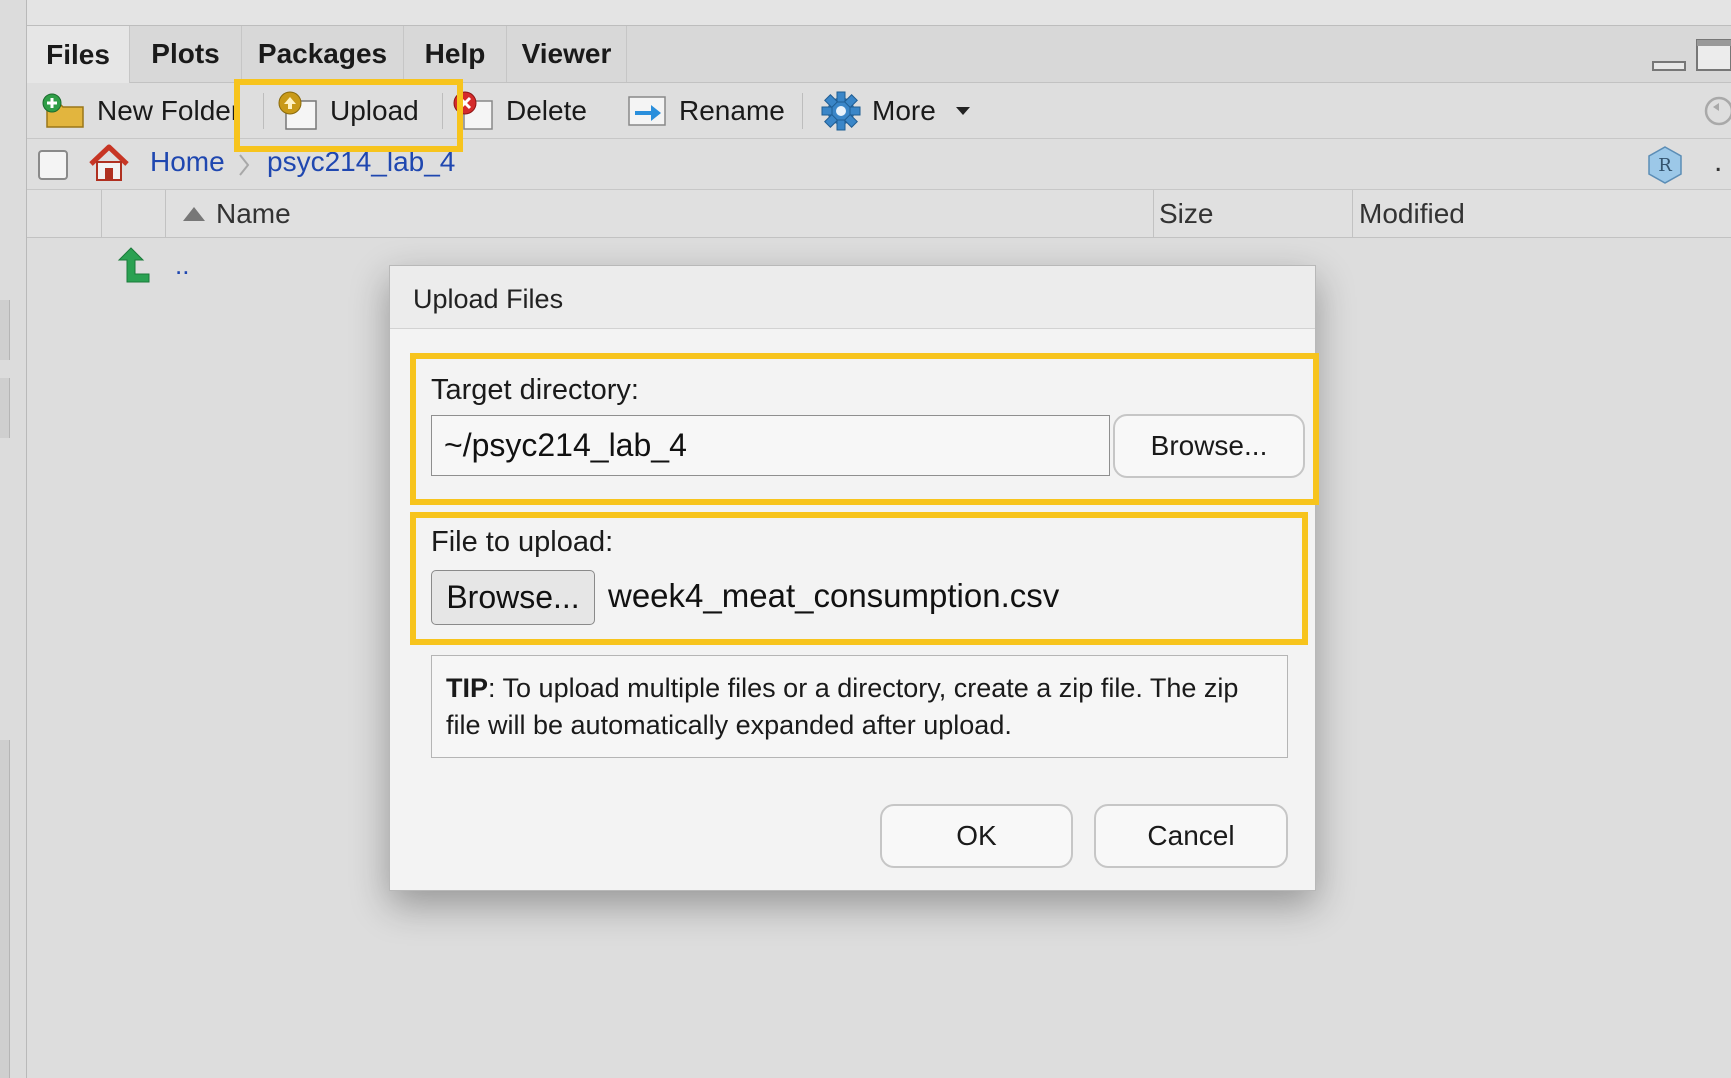  I want to click on tab-plots: Plots, so click(186, 54).